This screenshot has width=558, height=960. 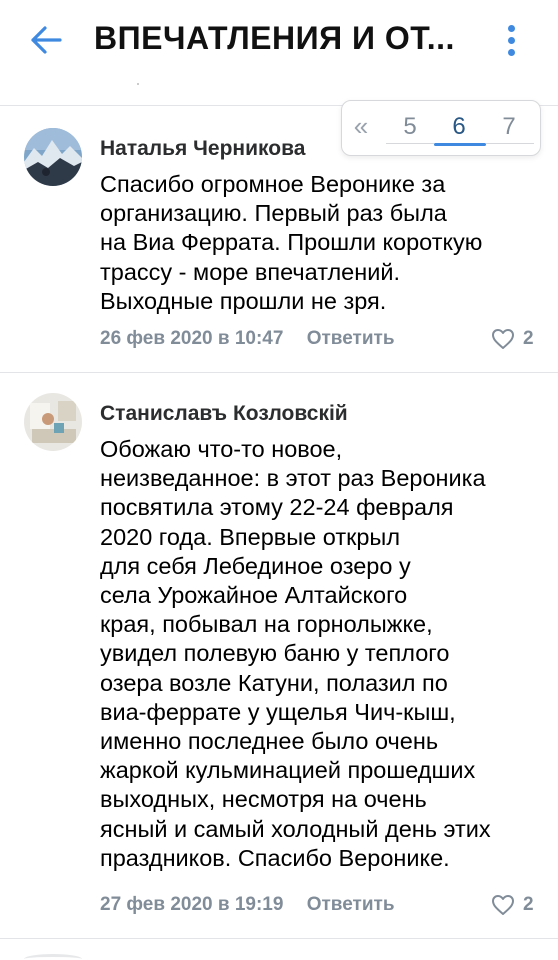 I want to click on pagination: « 5 6 7, so click(x=441, y=128).